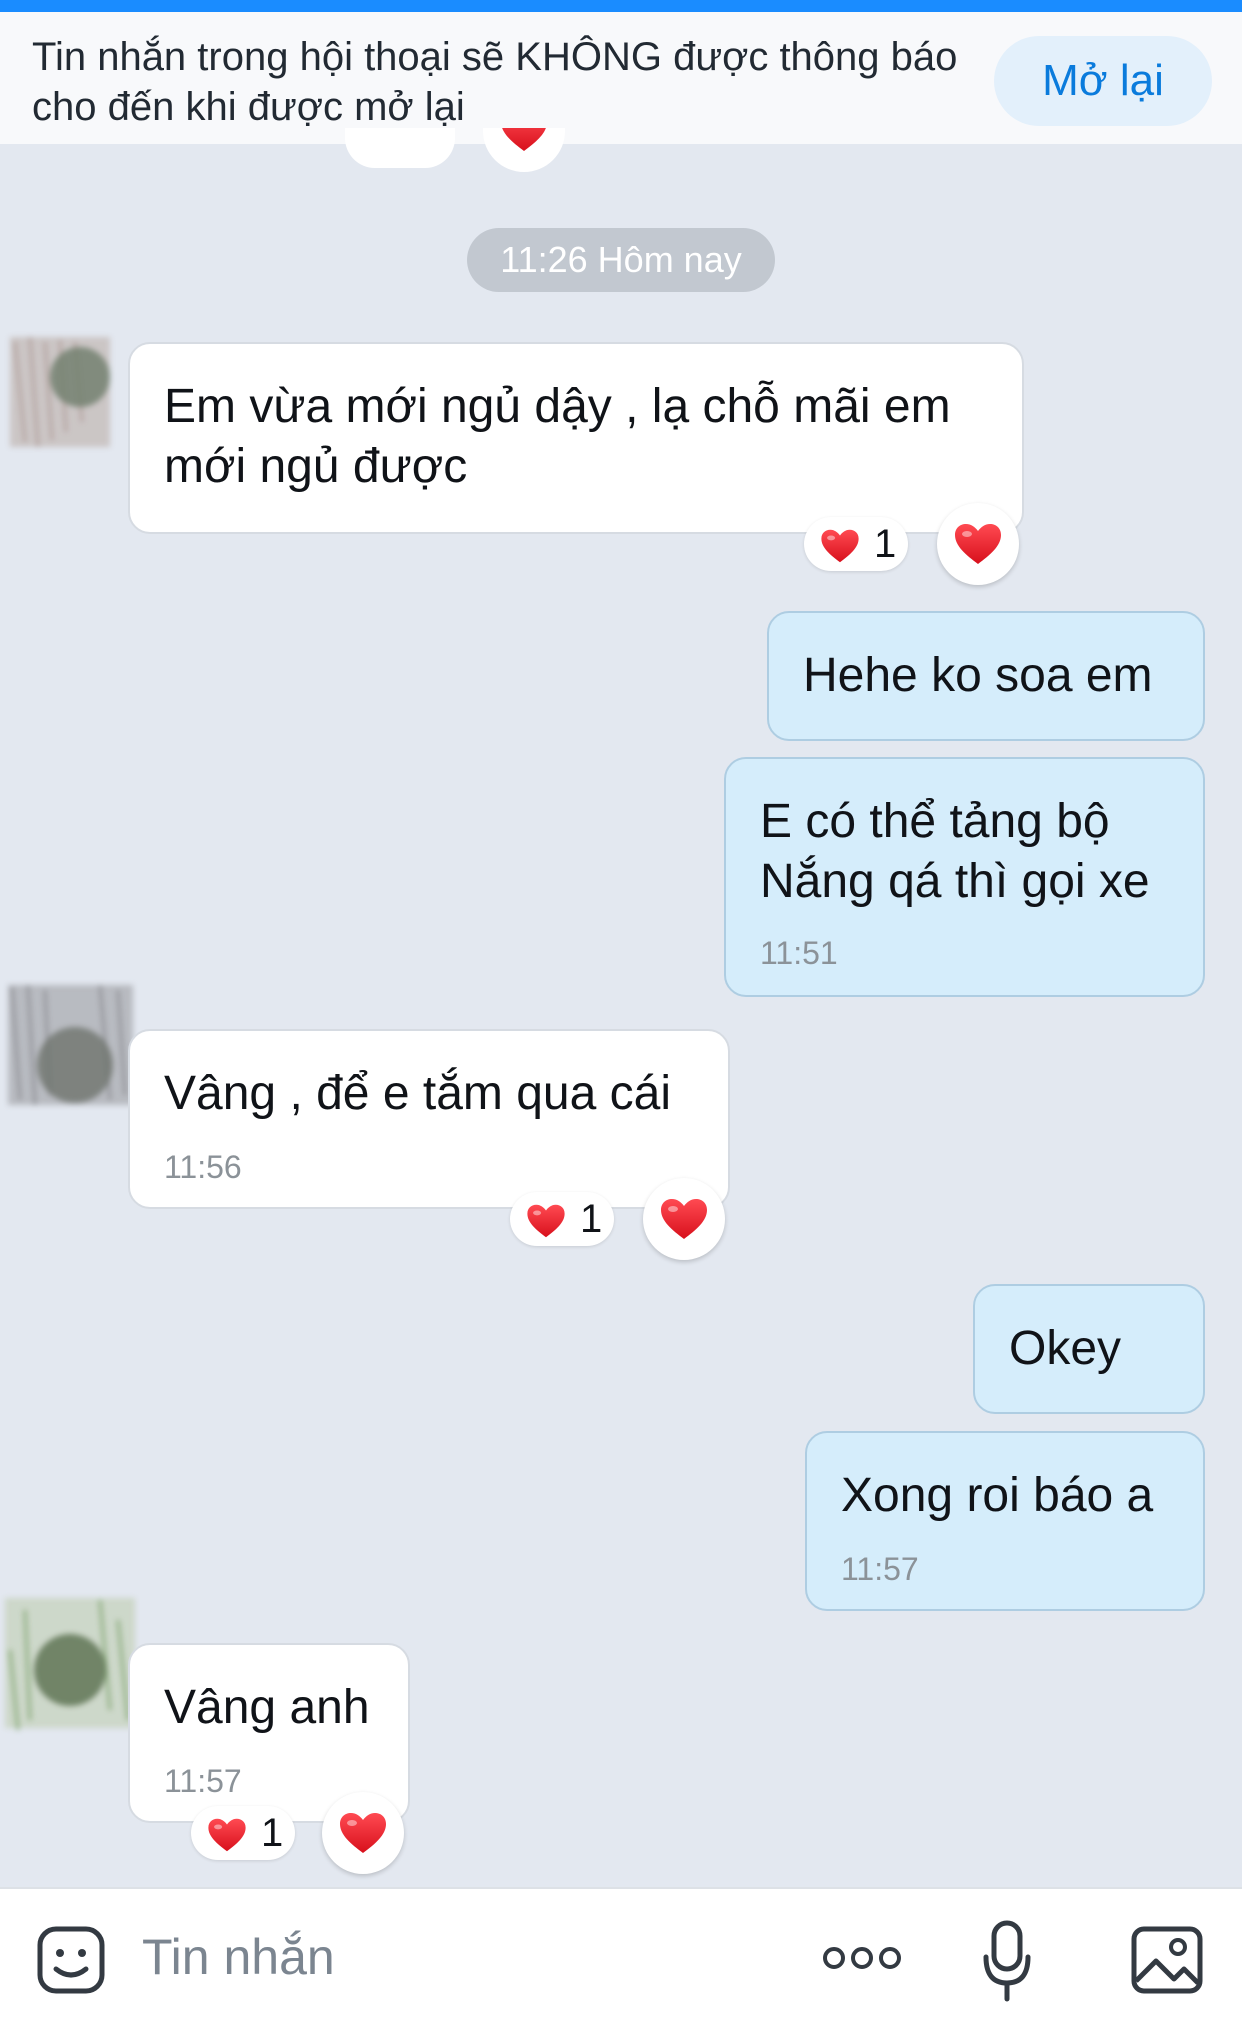  Describe the element at coordinates (862, 1958) in the screenshot. I see `more-icon` at that location.